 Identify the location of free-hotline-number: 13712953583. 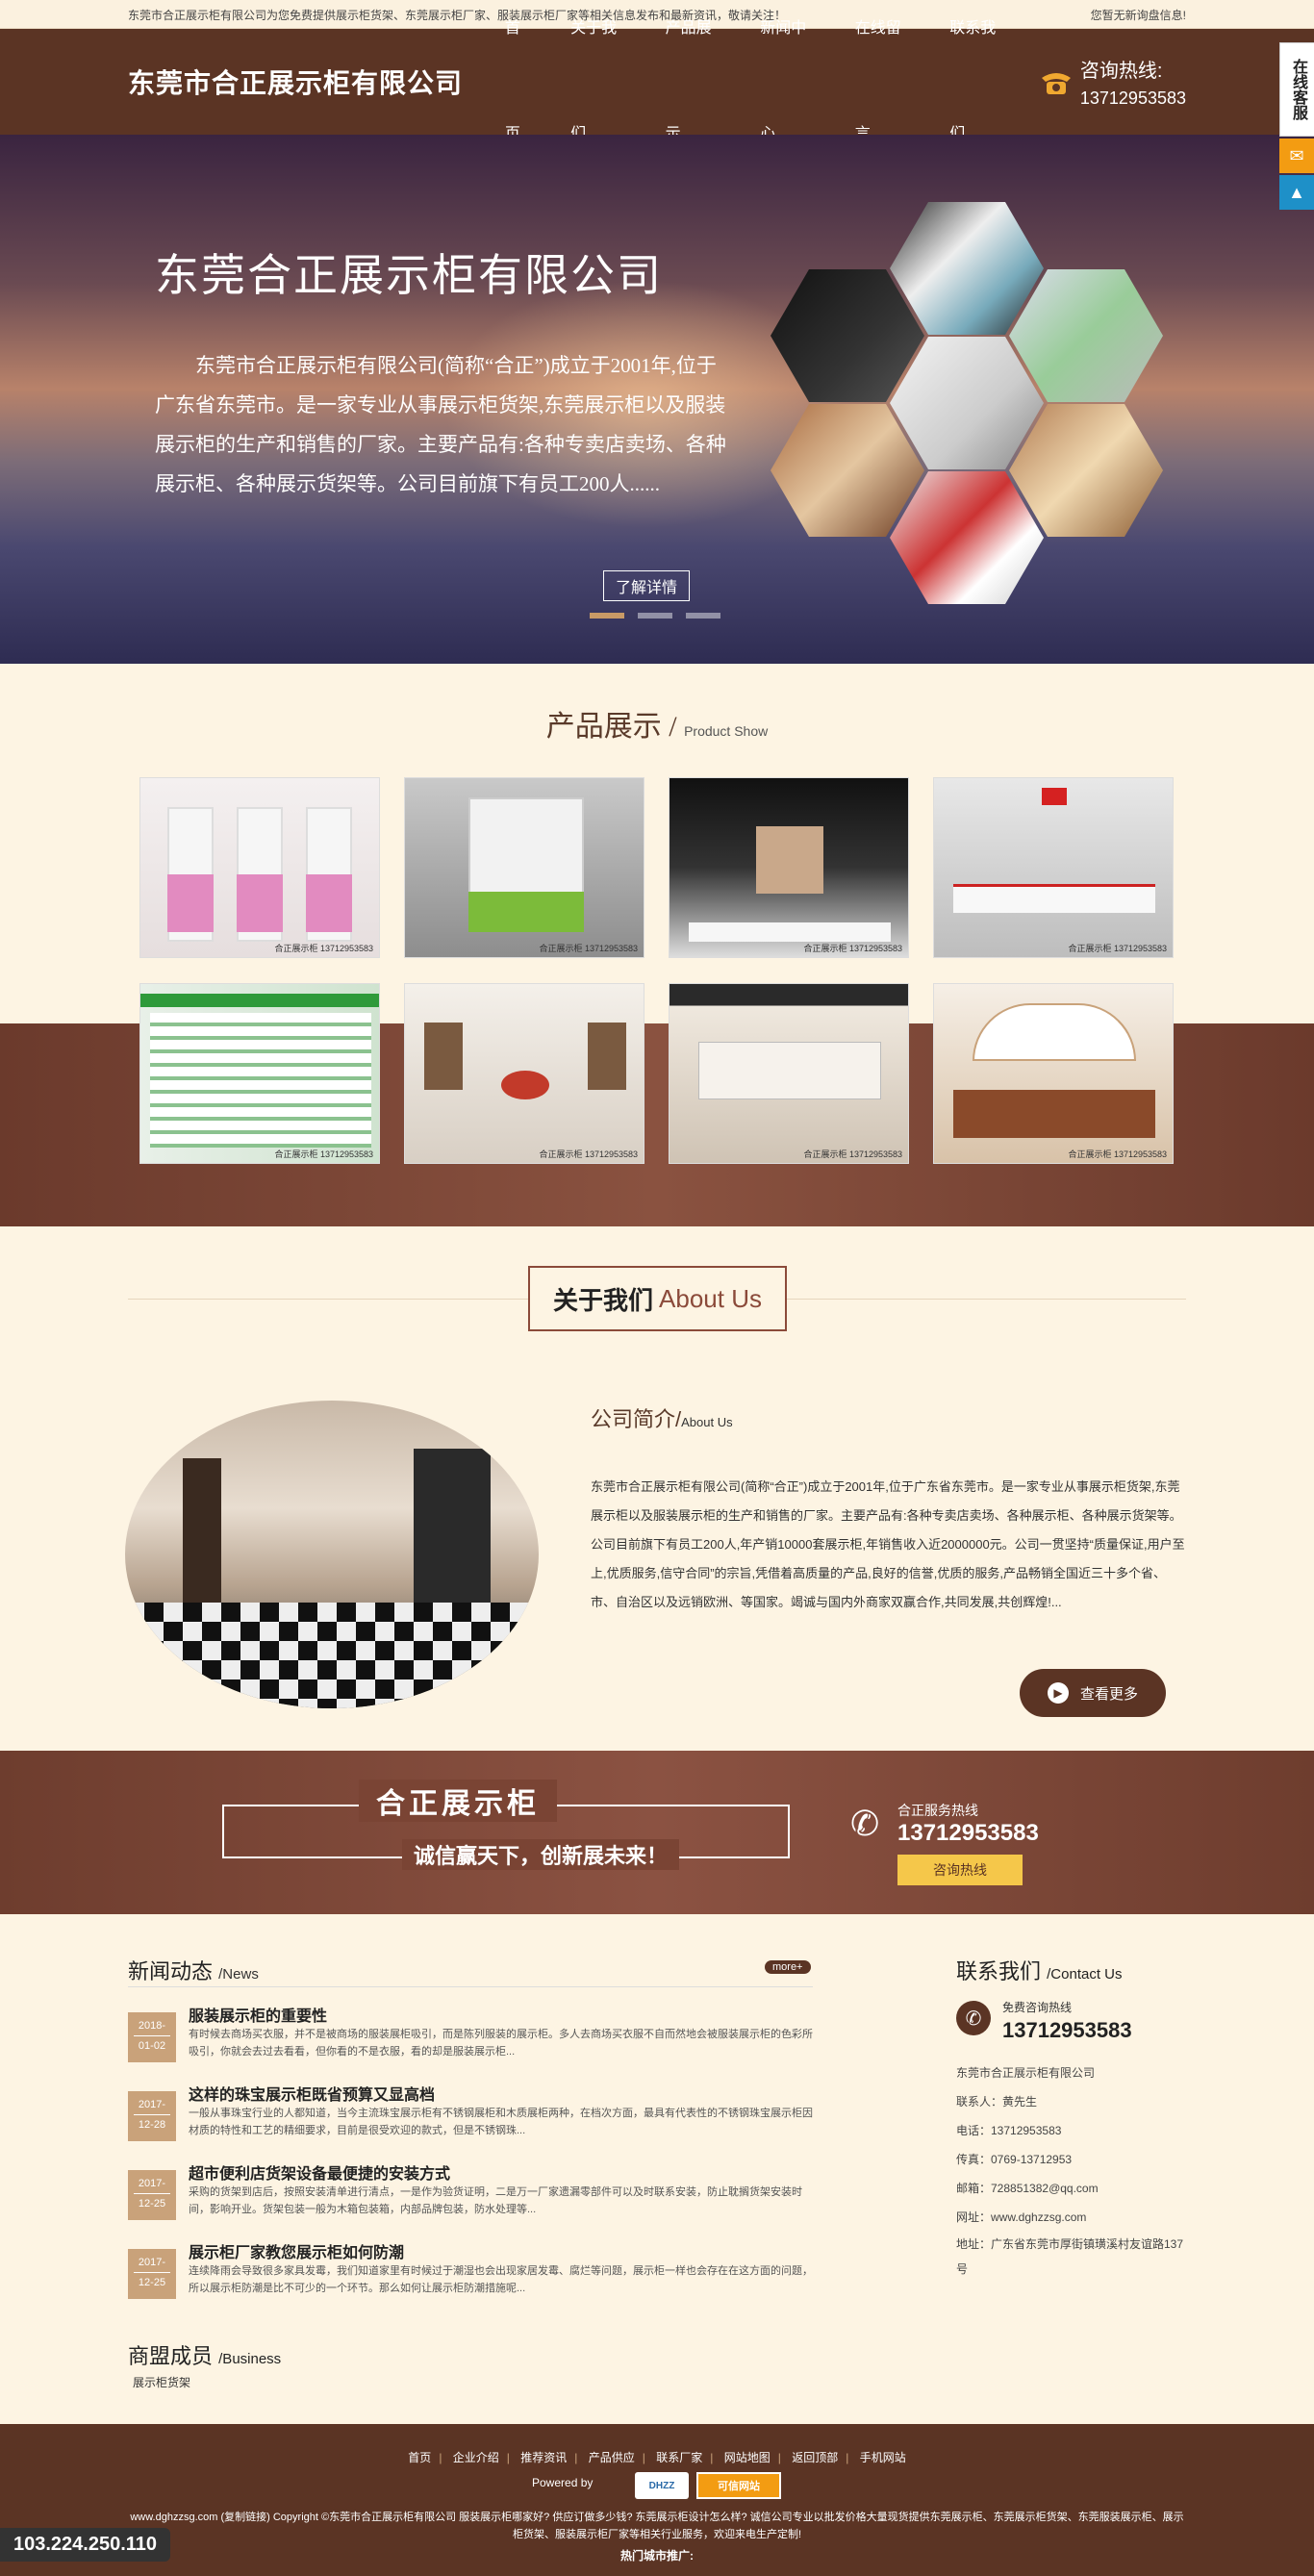
(1067, 2030).